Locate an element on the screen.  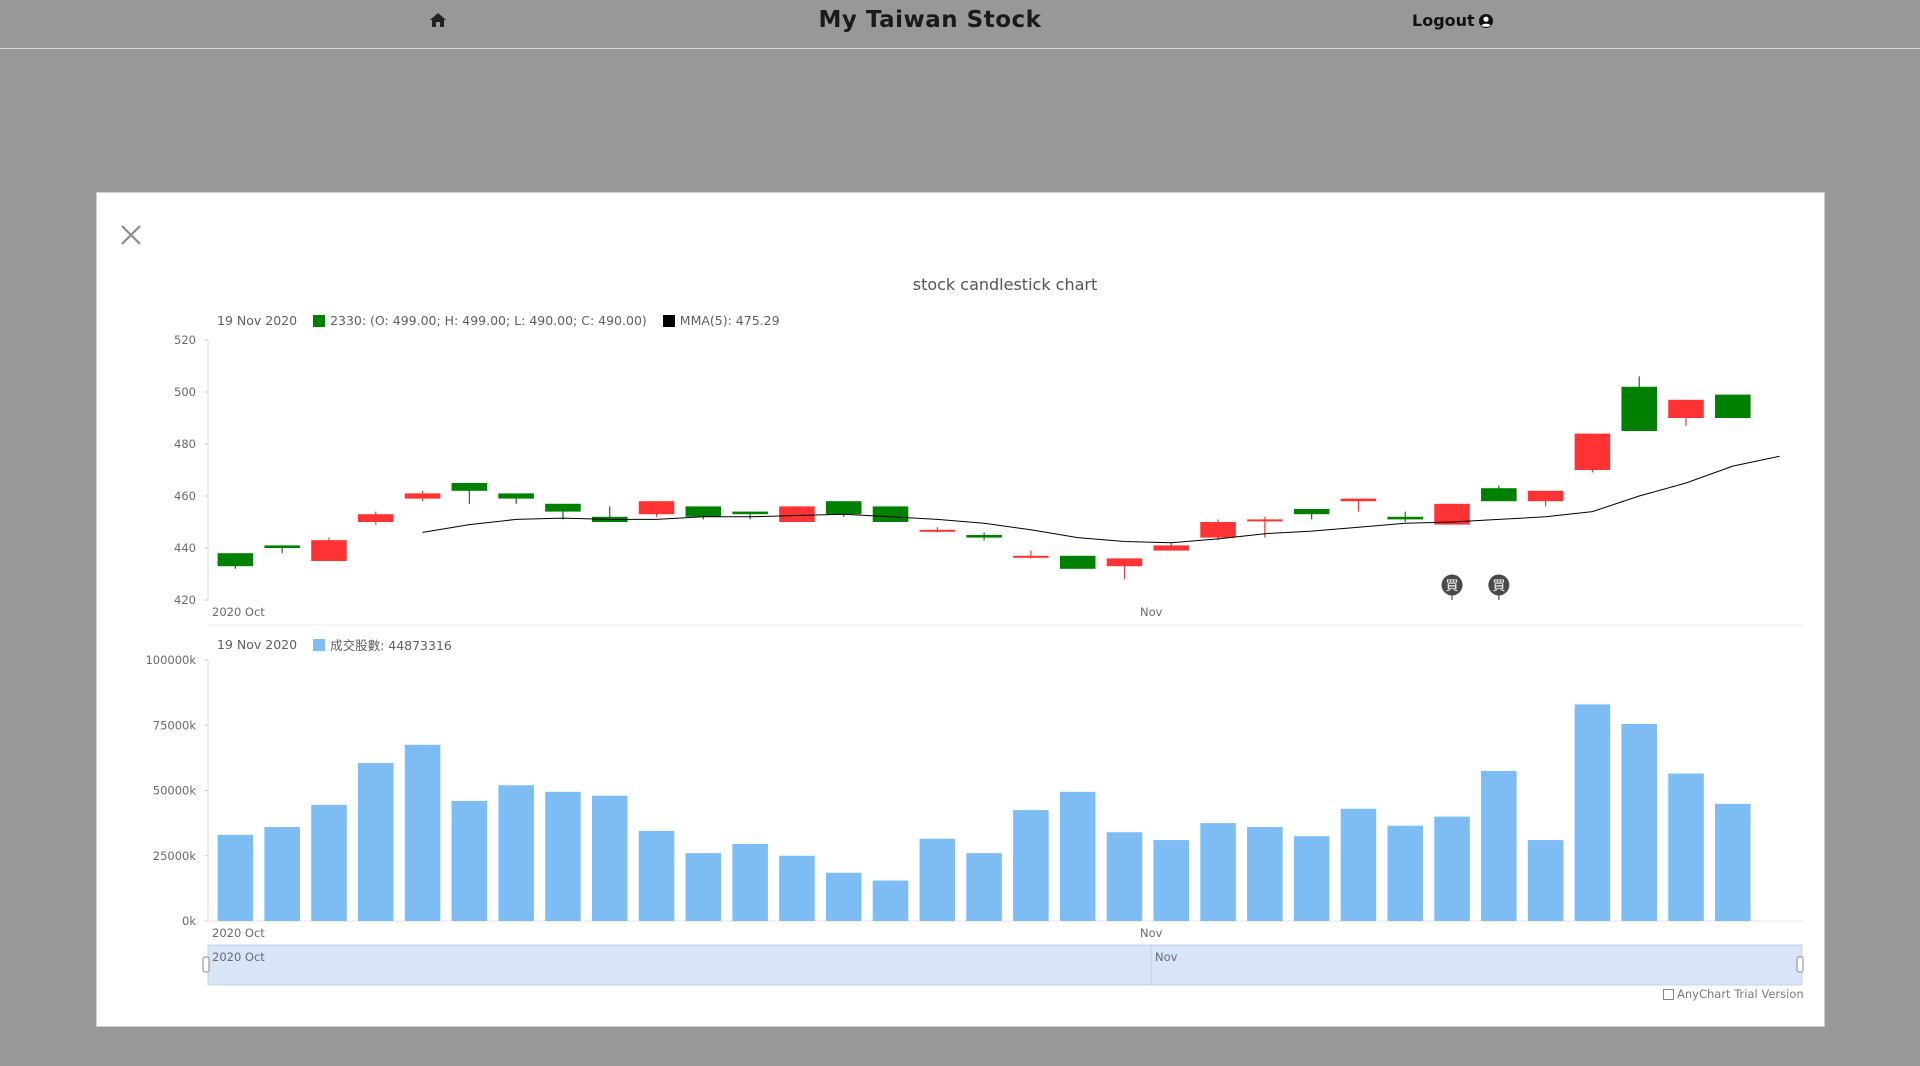
volume-y-tick-label: 25000k is located at coordinates (175, 856).